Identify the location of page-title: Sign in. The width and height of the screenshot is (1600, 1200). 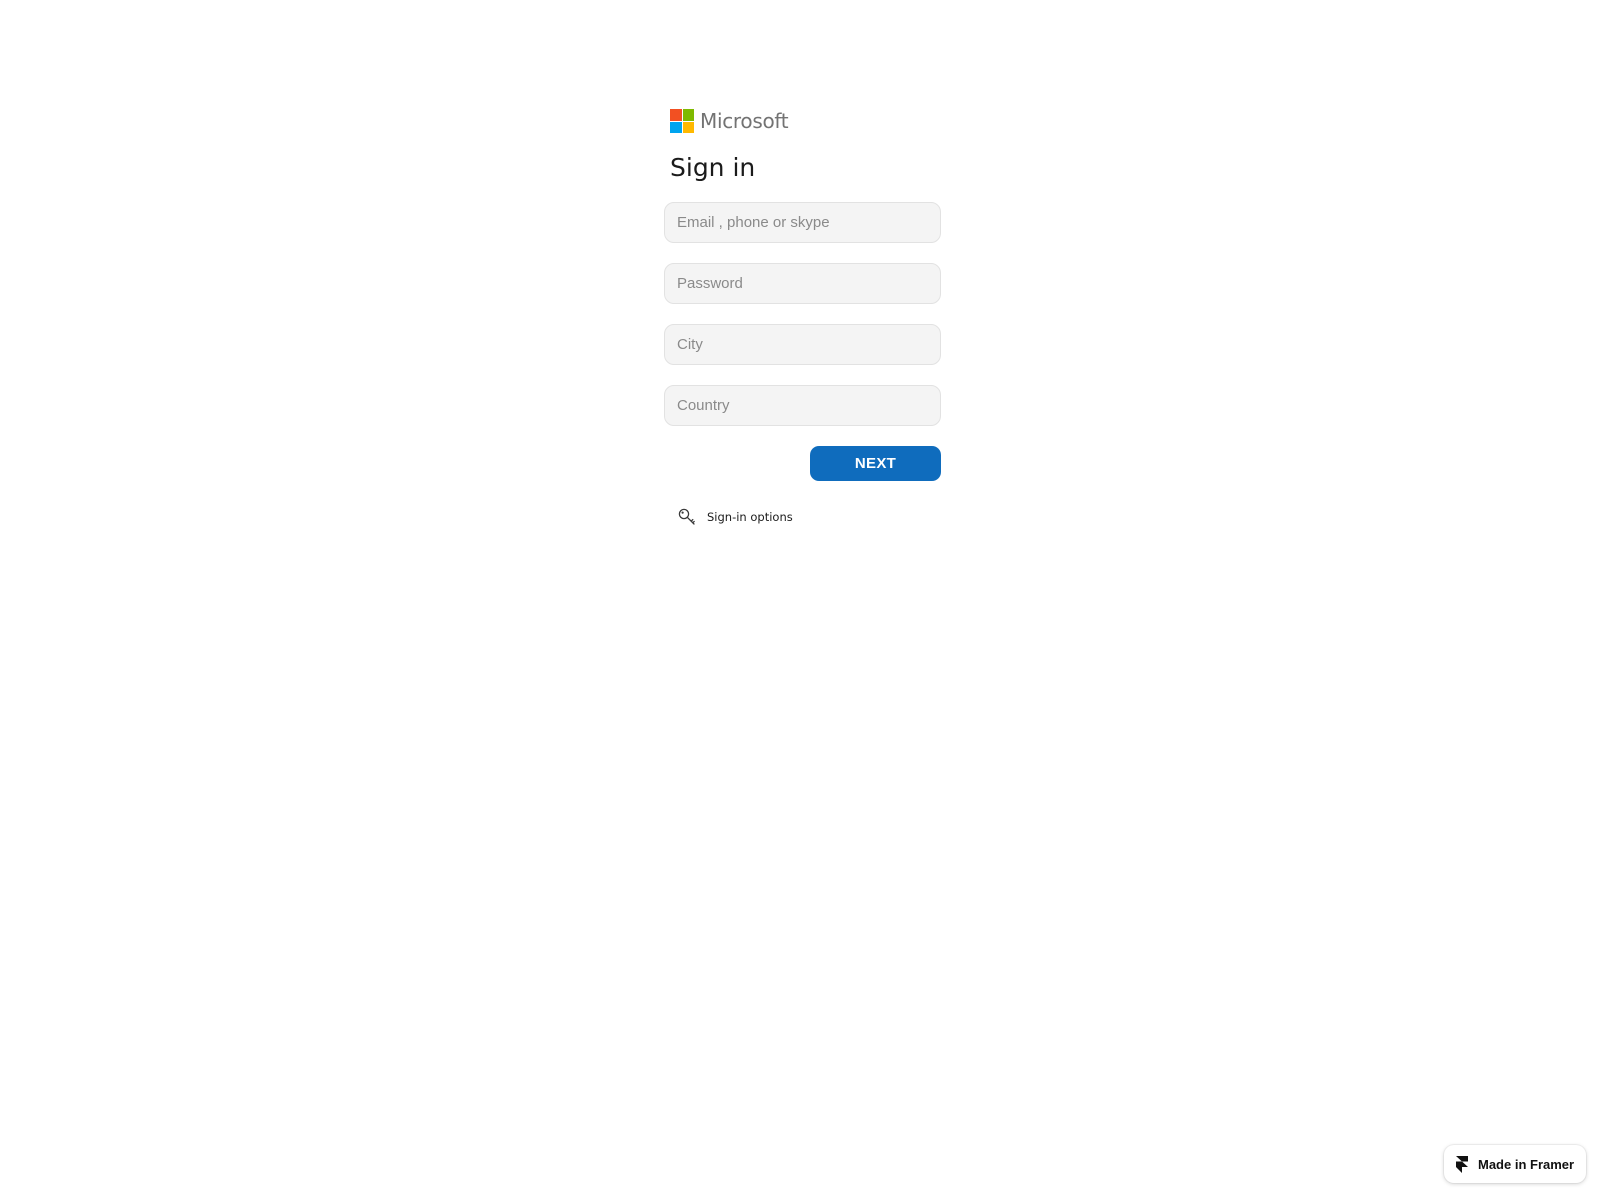
(713, 167).